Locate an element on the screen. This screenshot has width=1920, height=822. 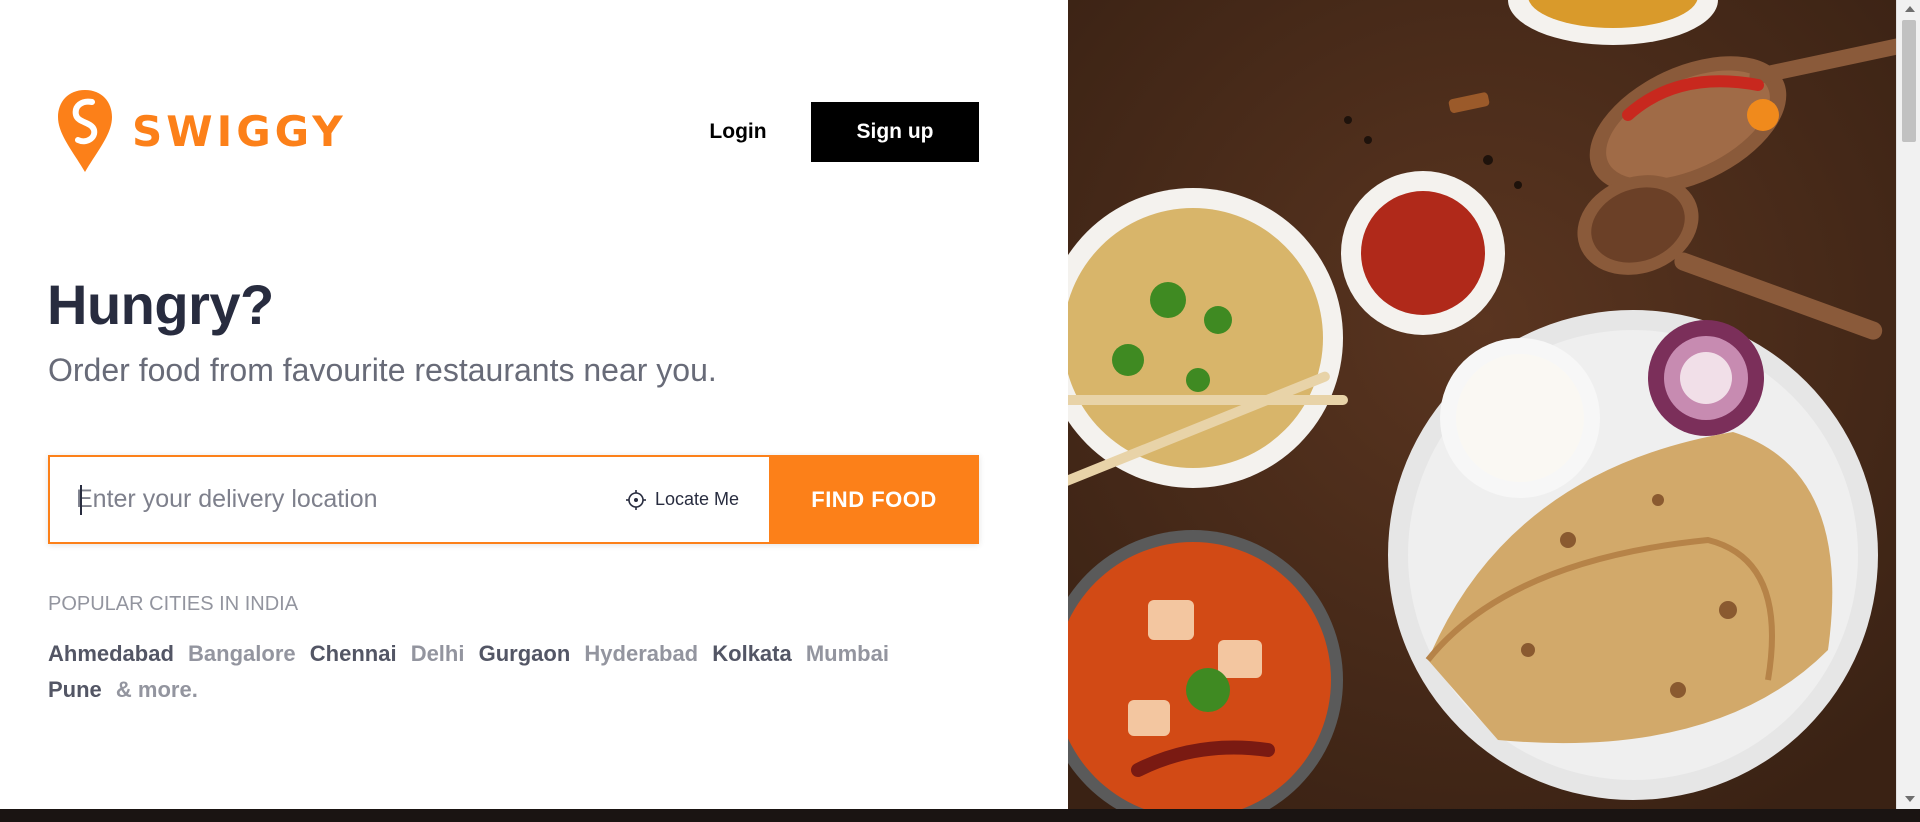
city-link-hyderabad: Hyderabad is located at coordinates (641, 653).